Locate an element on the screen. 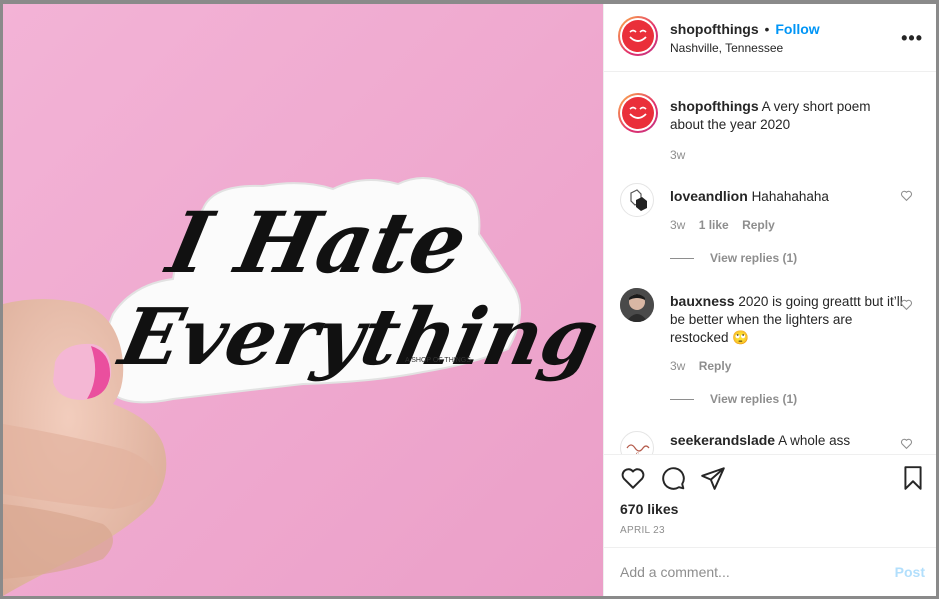 Image resolution: width=939 pixels, height=599 pixels. author-avatar is located at coordinates (638, 36).